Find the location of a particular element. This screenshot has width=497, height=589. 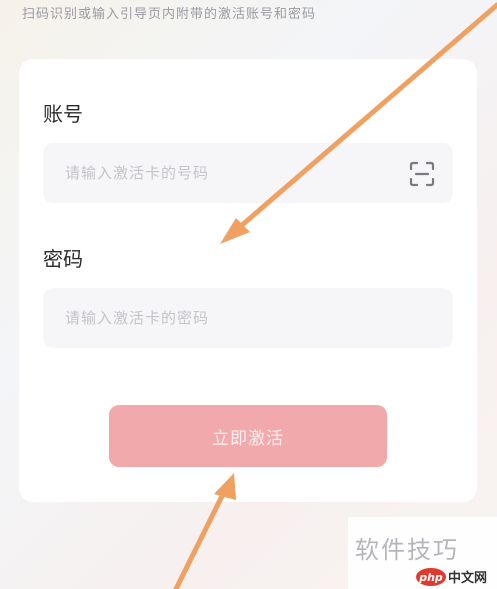

password-input is located at coordinates (248, 318).